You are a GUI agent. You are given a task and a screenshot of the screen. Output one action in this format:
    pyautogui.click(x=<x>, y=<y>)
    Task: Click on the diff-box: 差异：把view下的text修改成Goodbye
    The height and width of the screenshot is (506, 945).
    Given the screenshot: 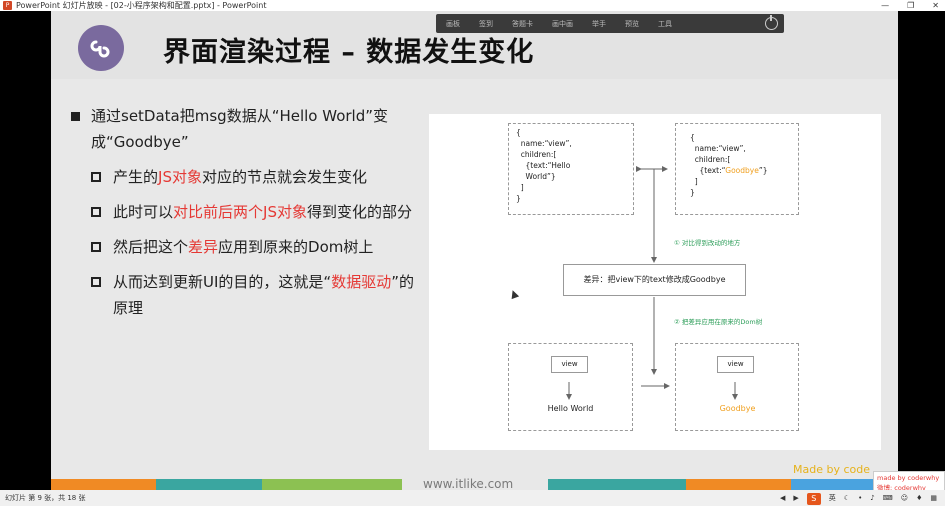 What is the action you would take?
    pyautogui.click(x=654, y=280)
    